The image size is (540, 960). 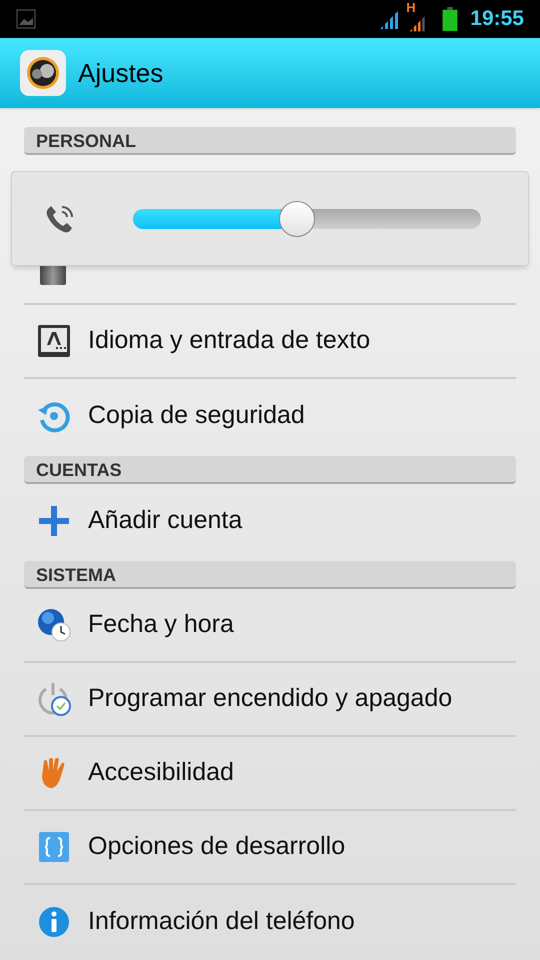 I want to click on settings-item: Copia de seguridad, so click(x=196, y=416).